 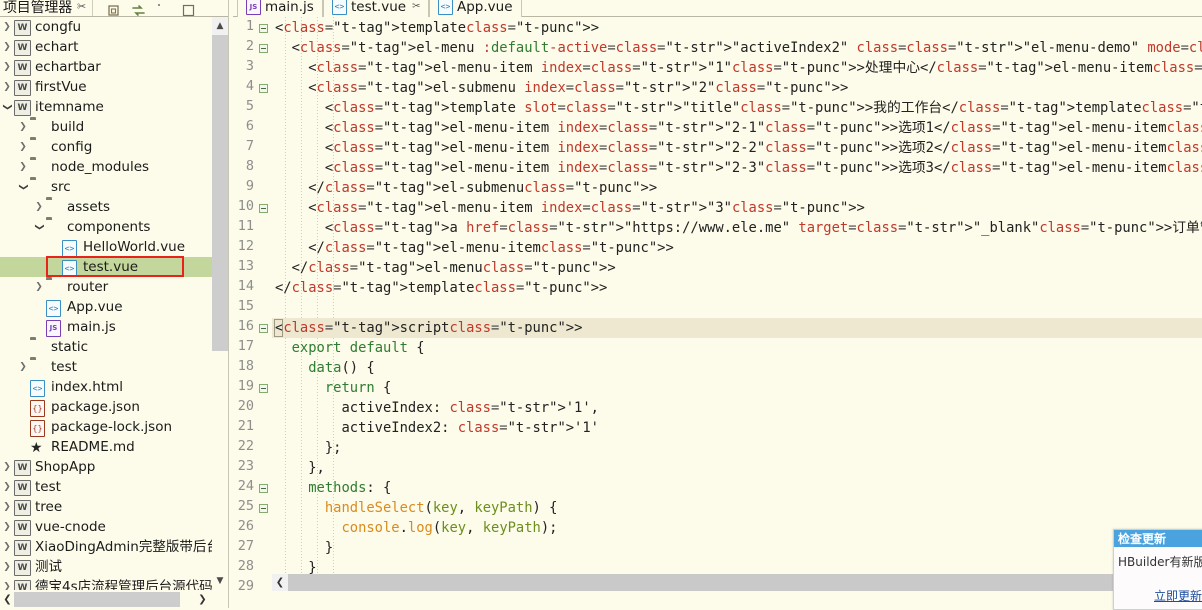 I want to click on tree-item-德宝4s店流程管理后台源代码未改: ❯W 德宝4s店流程管理后台源代码未改, so click(x=107, y=583).